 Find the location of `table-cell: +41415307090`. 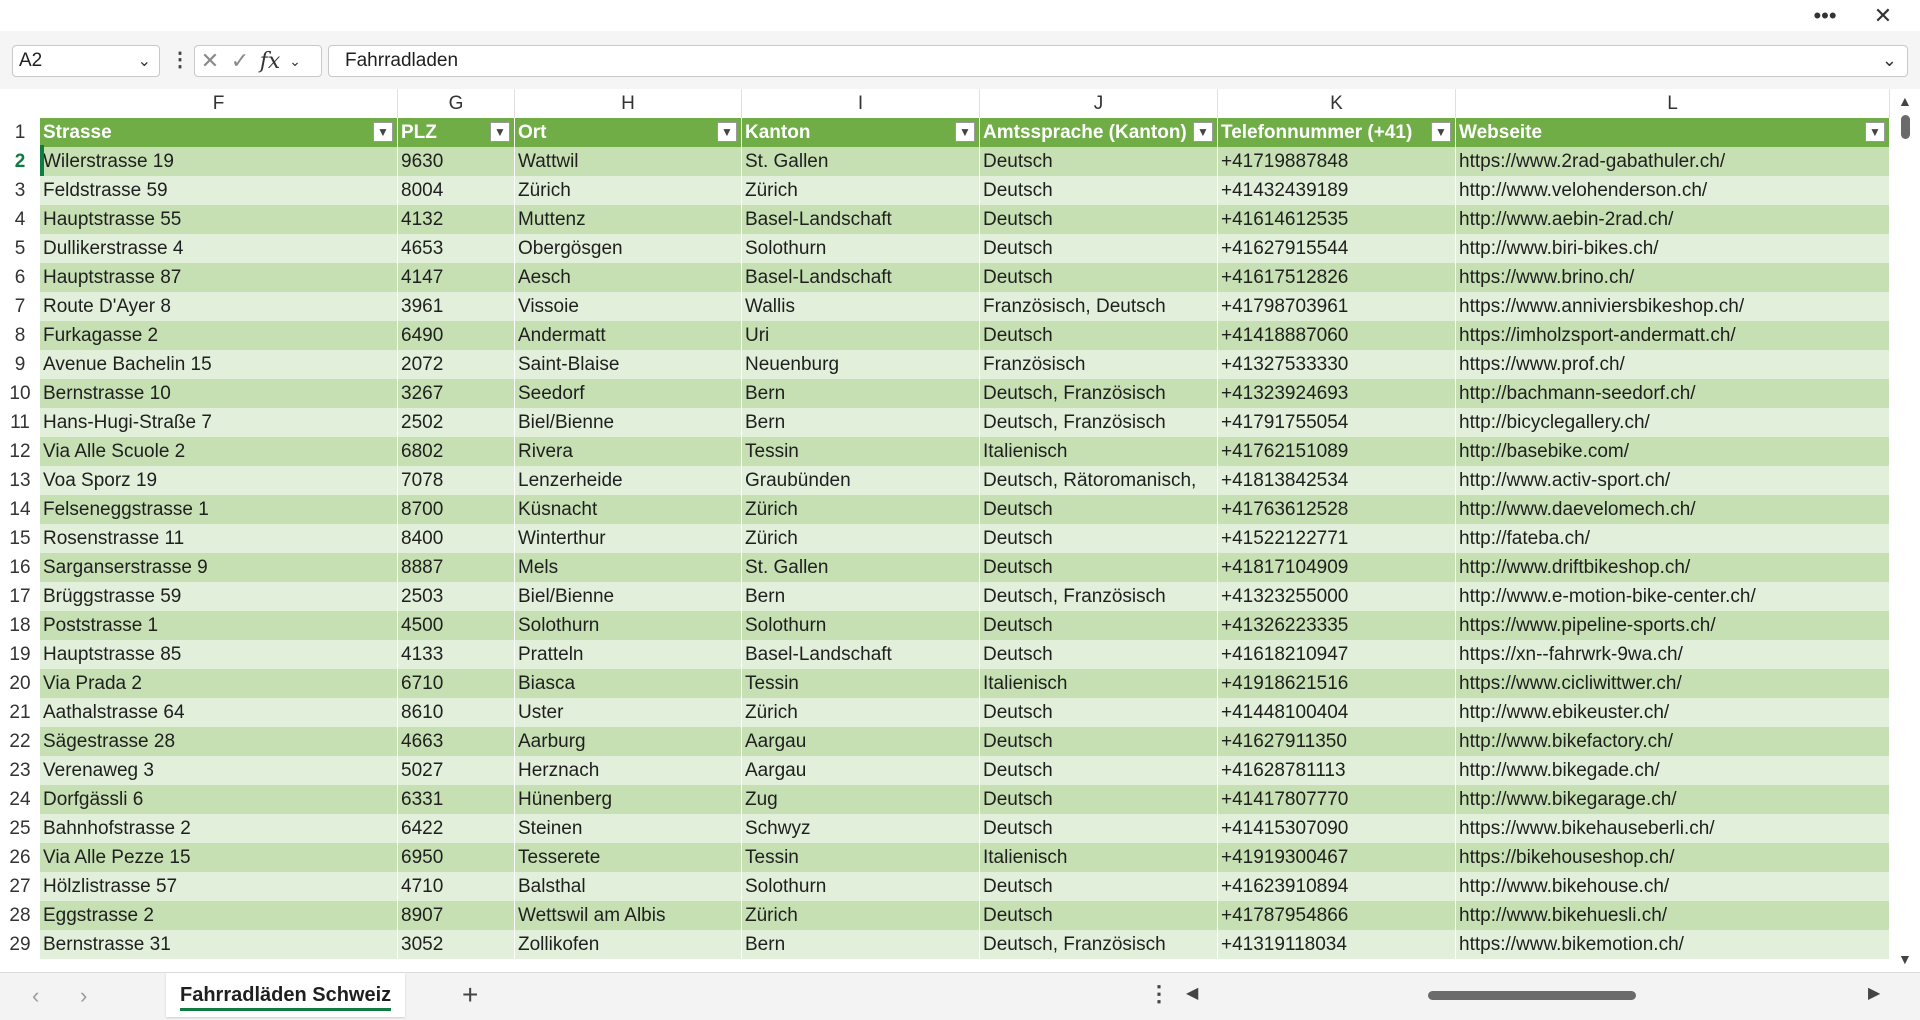

table-cell: +41415307090 is located at coordinates (1337, 828).